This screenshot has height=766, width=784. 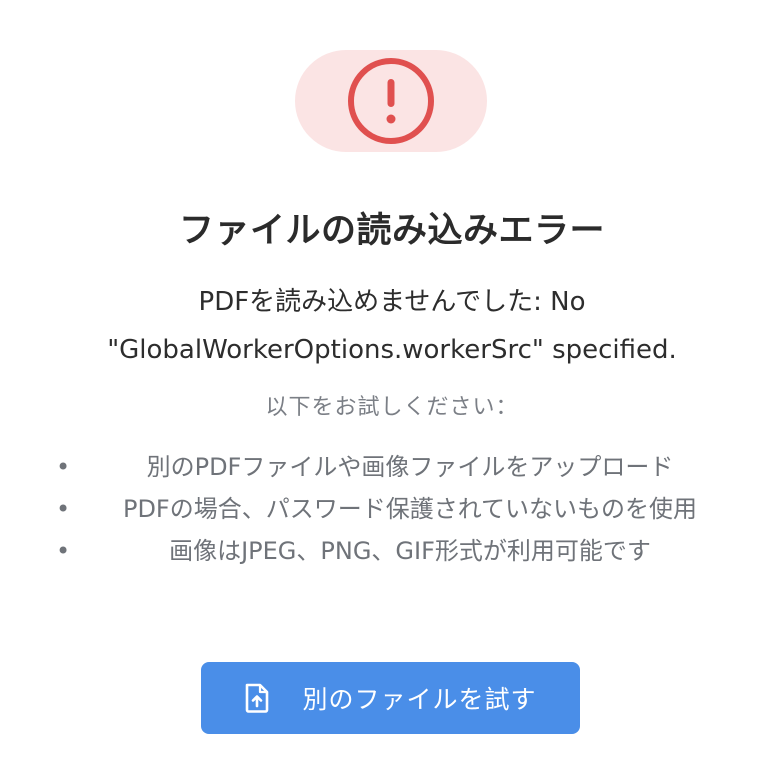 I want to click on list-item: • 別のPDFファイルや画像ファイルをアップロード, so click(x=392, y=467).